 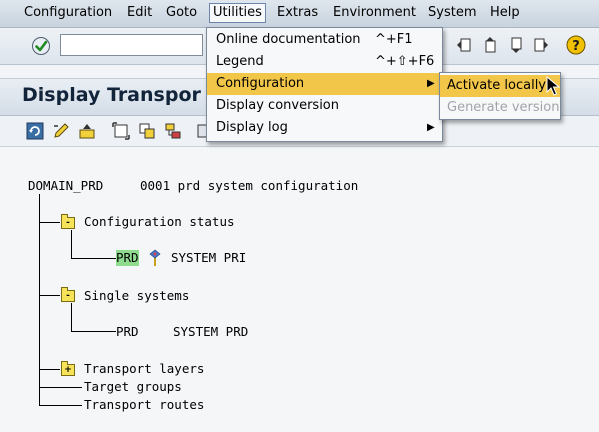 I want to click on configuration-submenu: Activate locally Generate version, so click(x=500, y=96).